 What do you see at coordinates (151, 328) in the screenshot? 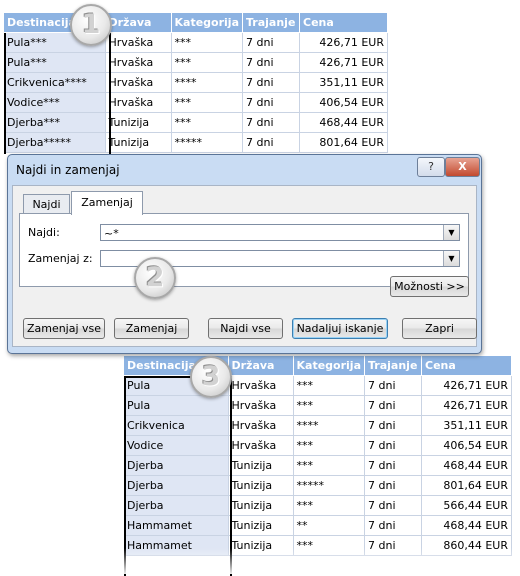
I see `replace-button: Zamenjaj` at bounding box center [151, 328].